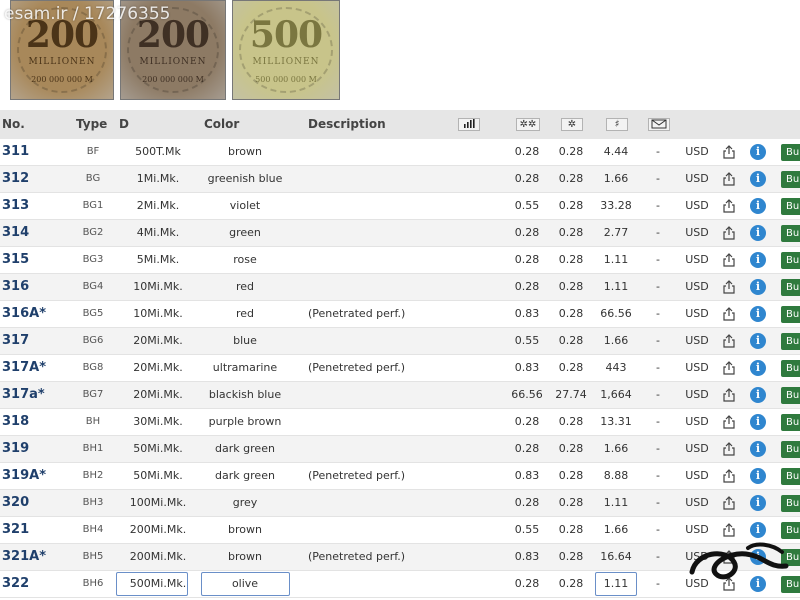 The image size is (800, 600). What do you see at coordinates (400, 341) in the screenshot?
I see `table-row: 317 BG6 20Mi.Mk. blue 0.55 0.28 1.66 - USD i Bu` at bounding box center [400, 341].